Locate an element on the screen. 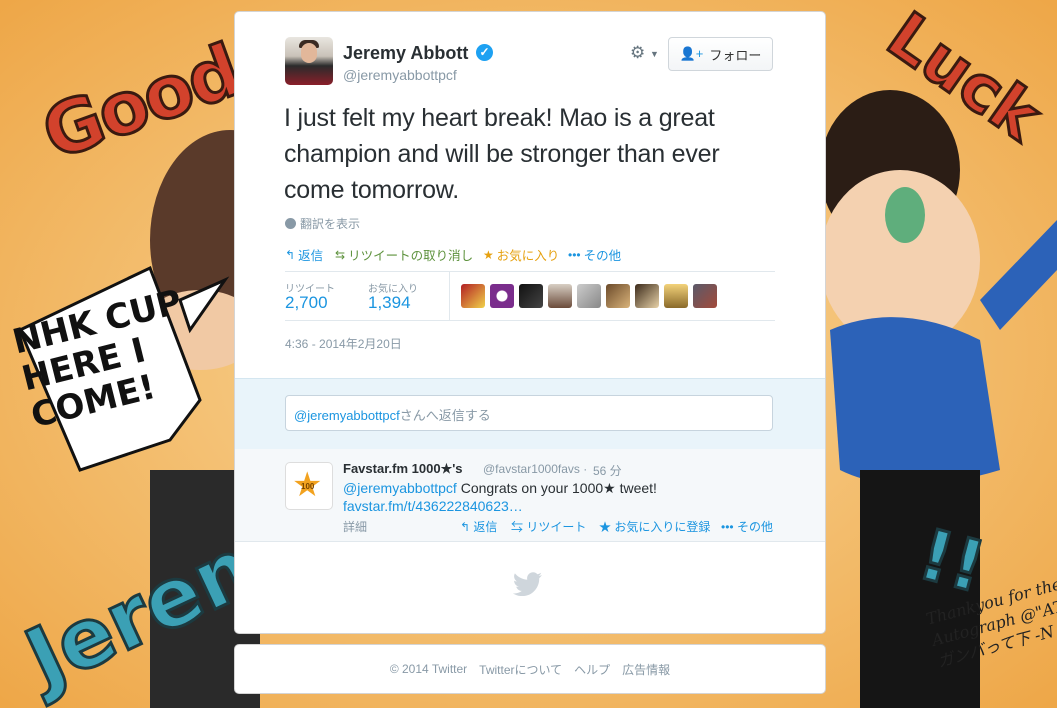  reply-input-mention: @jeremyabbottpcf is located at coordinates (347, 415).